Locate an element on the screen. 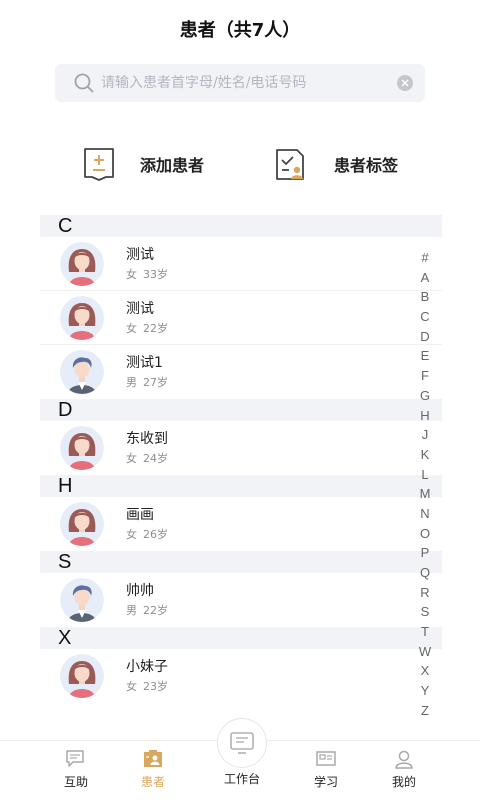  tab-mine: 我的 is located at coordinates (404, 770).